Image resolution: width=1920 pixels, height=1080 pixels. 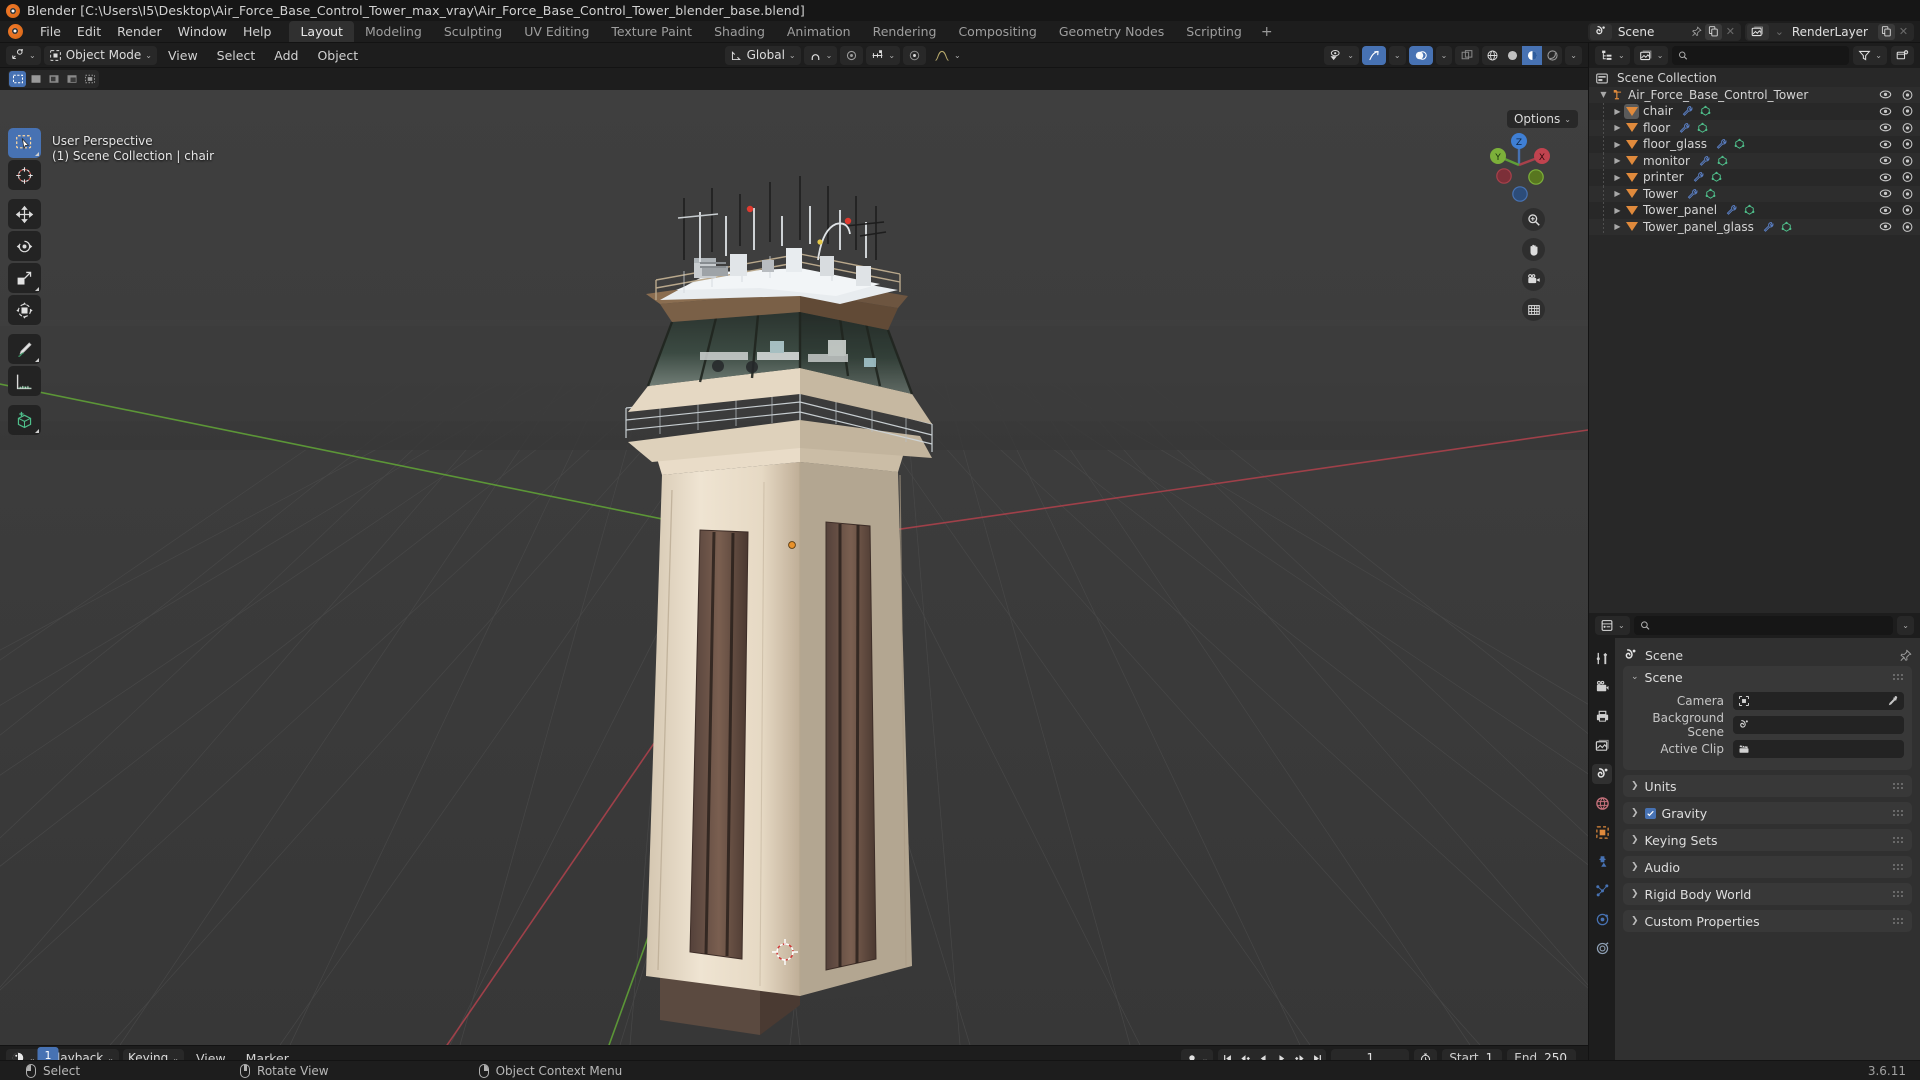 I want to click on pin-scene-icon, so click(x=1696, y=32).